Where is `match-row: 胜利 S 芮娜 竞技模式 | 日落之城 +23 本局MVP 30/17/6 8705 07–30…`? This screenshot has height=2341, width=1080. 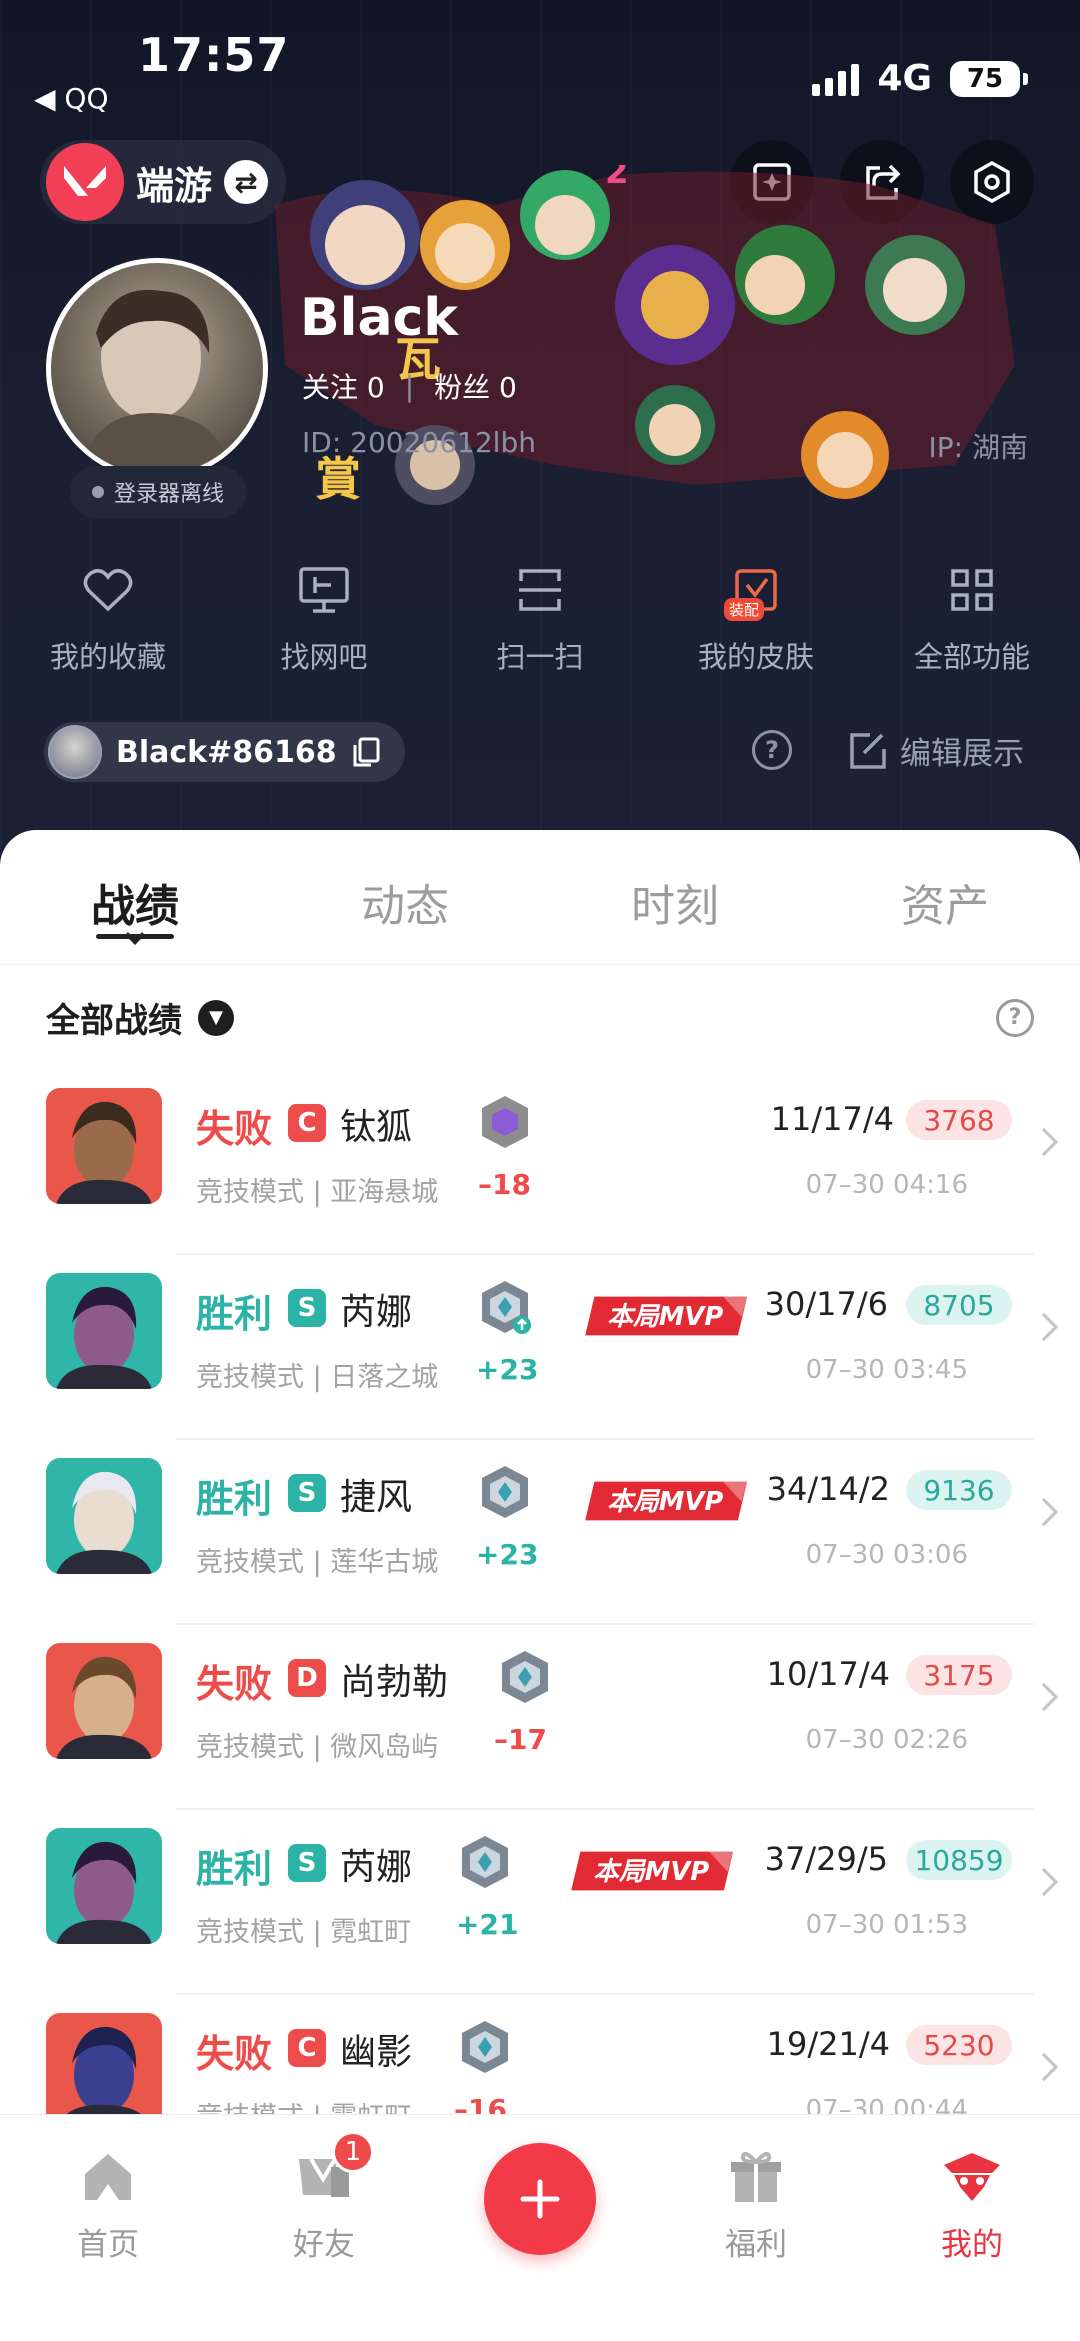 match-row: 胜利 S 芮娜 竞技模式 | 日落之城 +23 本局MVP 30/17/6 8705 07–30… is located at coordinates (540, 1347).